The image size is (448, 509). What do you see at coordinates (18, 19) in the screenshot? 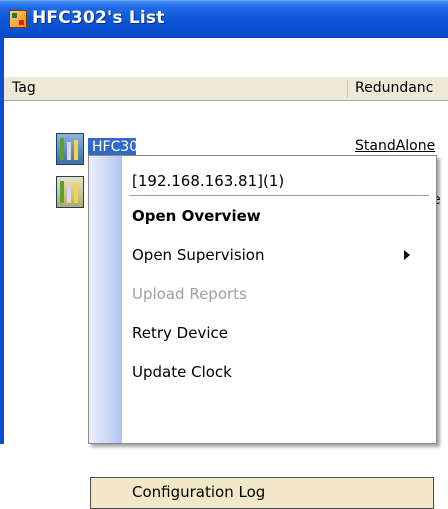
I see `app-icon` at bounding box center [18, 19].